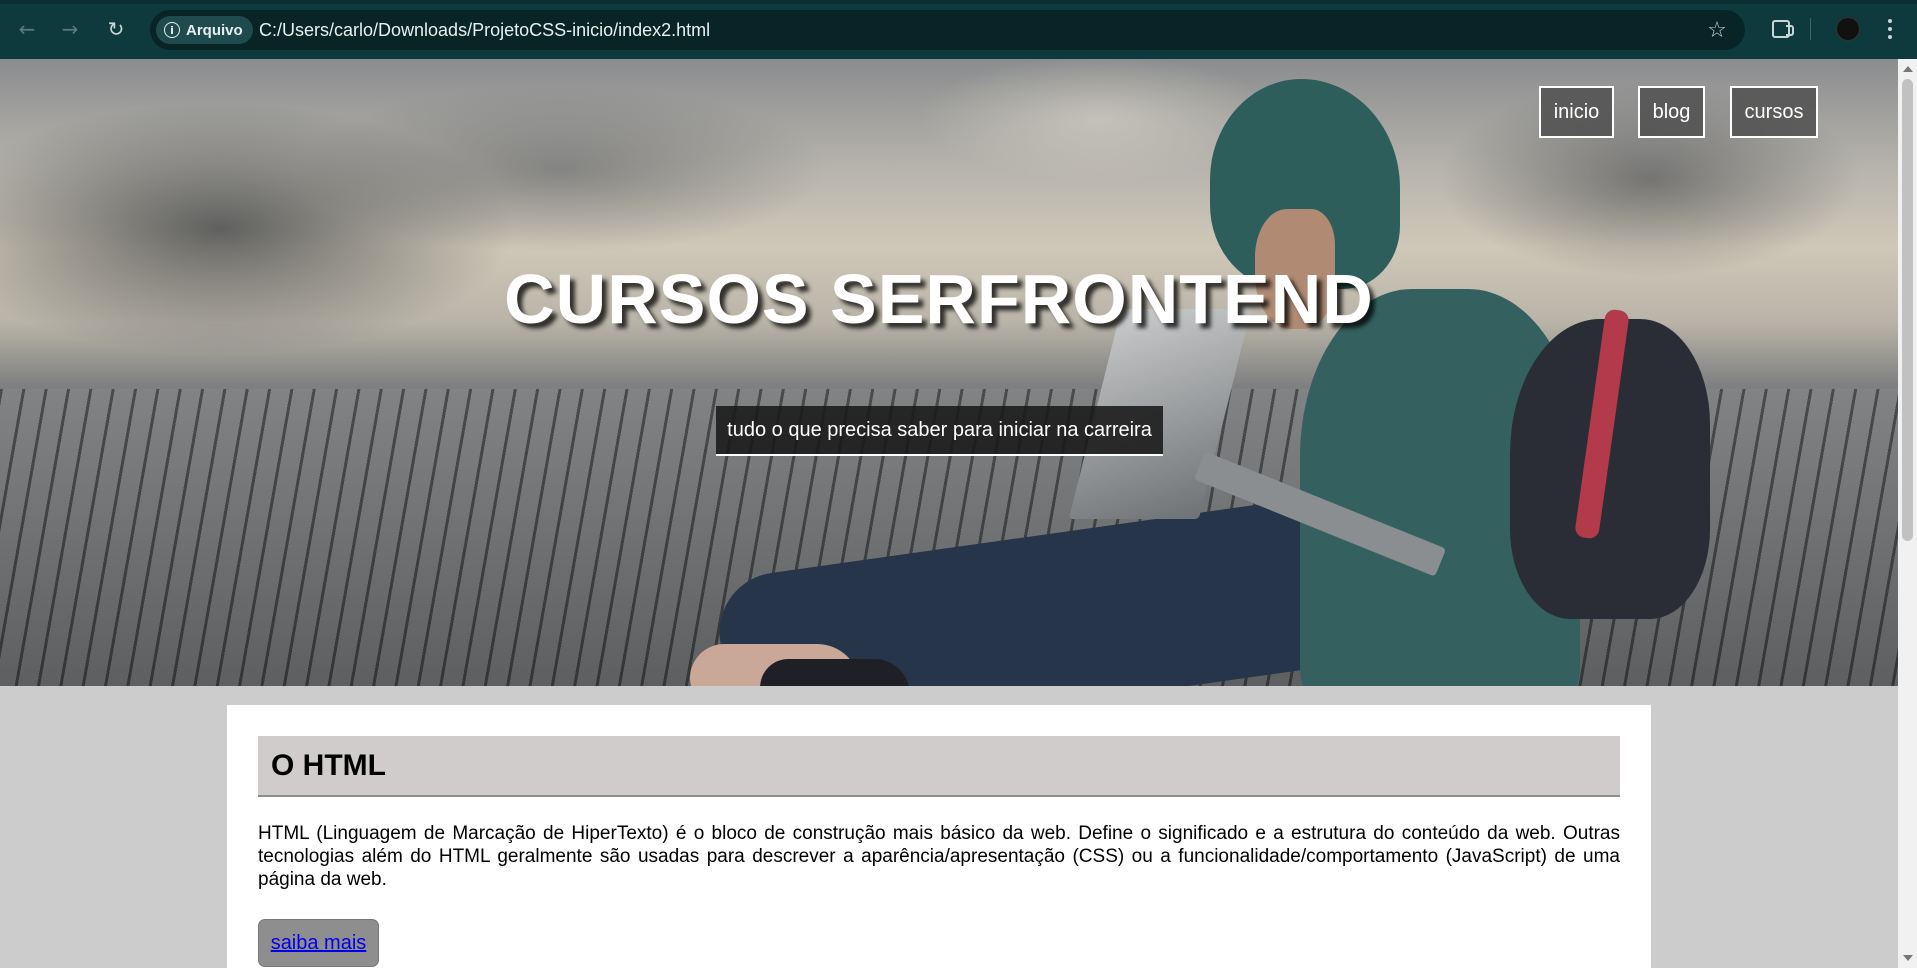 This screenshot has width=1917, height=968. Describe the element at coordinates (1908, 69) in the screenshot. I see `scroll-up-icon` at that location.